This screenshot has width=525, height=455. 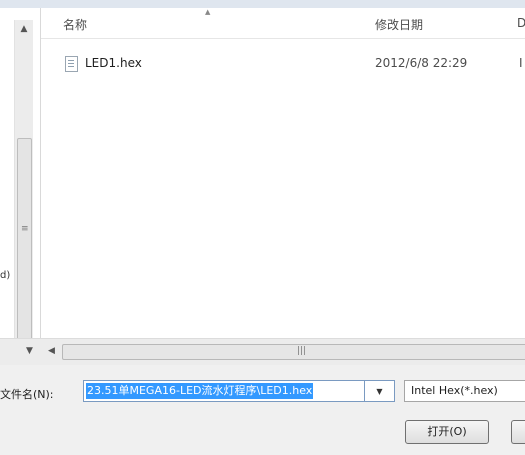 I want to click on file-row: LED1.hex 2012/6/8 22:29 I, so click(x=283, y=64).